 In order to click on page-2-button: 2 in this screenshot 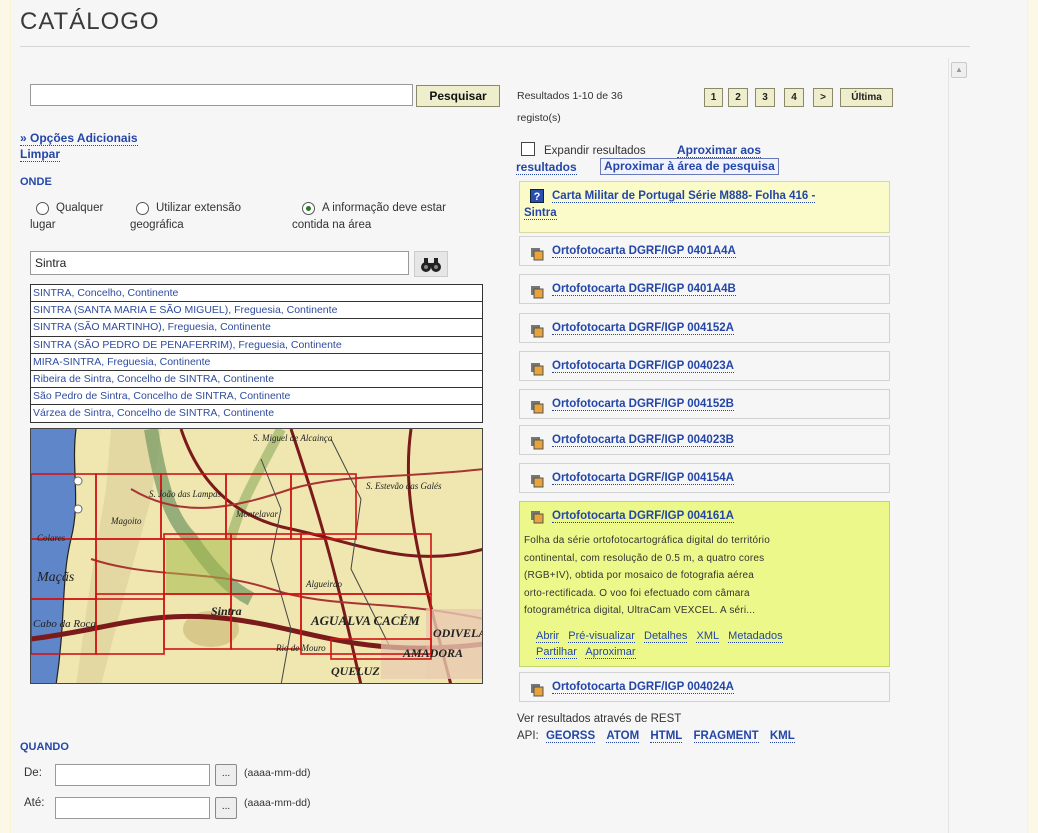, I will do `click(738, 97)`.